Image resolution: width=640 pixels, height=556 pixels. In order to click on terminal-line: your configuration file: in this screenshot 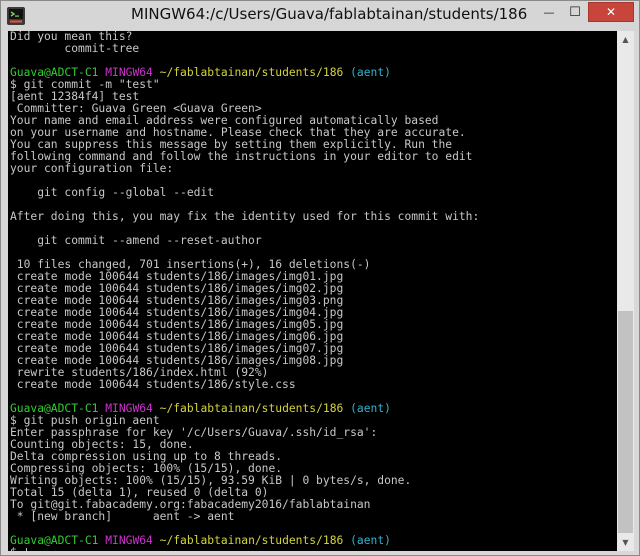, I will do `click(92, 168)`.